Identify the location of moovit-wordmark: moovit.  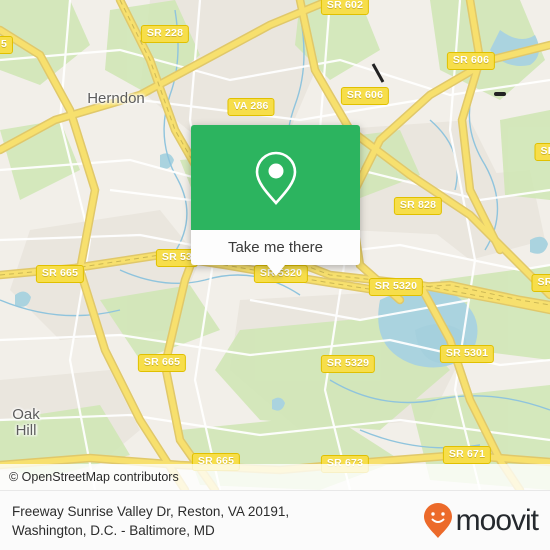
(497, 520).